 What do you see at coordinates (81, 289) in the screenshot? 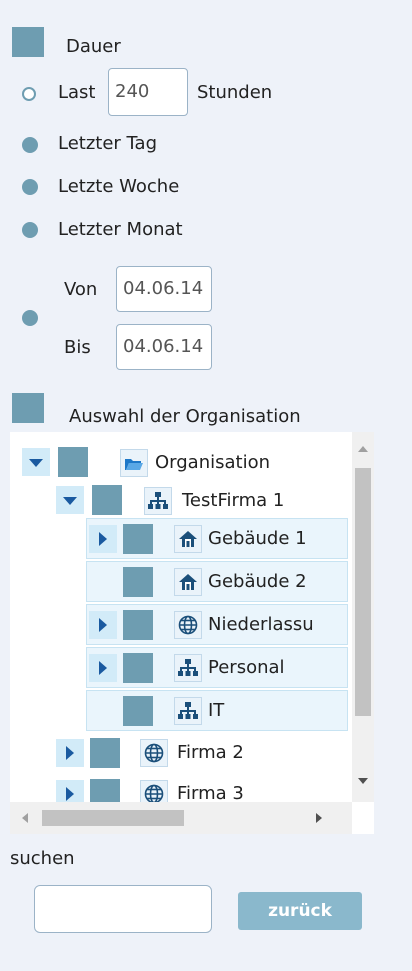
I see `from-label: Von` at bounding box center [81, 289].